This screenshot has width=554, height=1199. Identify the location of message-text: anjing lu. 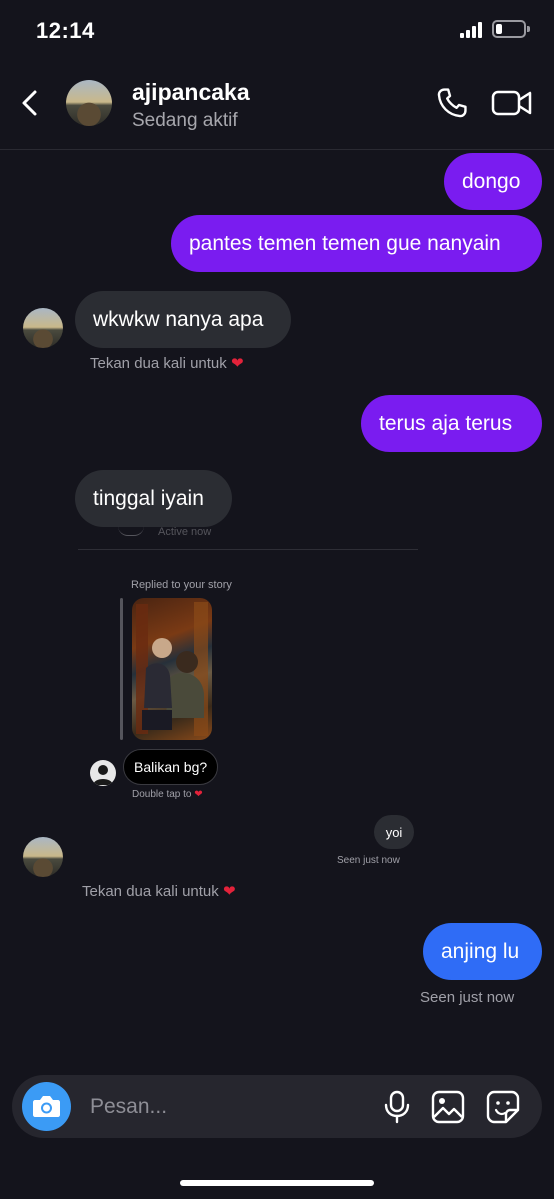
(480, 951).